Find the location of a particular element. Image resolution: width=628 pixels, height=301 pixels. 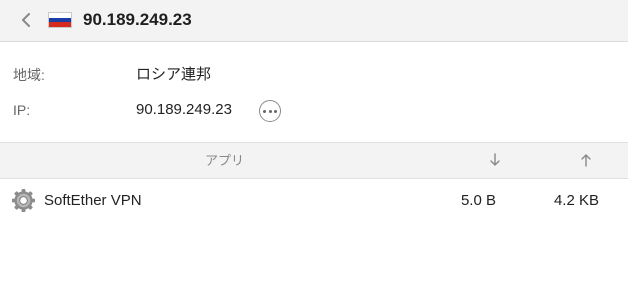

app-name: SoftEther VPN is located at coordinates (93, 200).